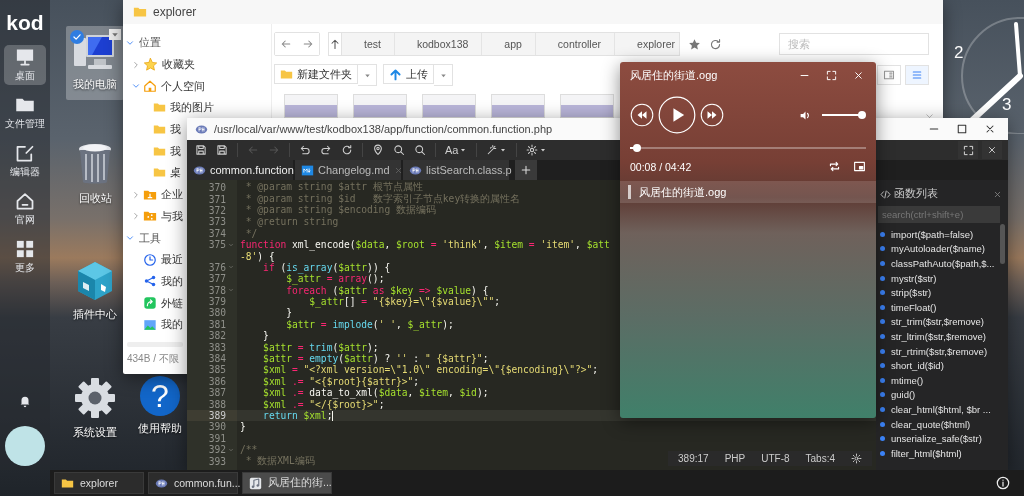 This screenshot has width=1024, height=496. I want to click on play-button, so click(677, 115).